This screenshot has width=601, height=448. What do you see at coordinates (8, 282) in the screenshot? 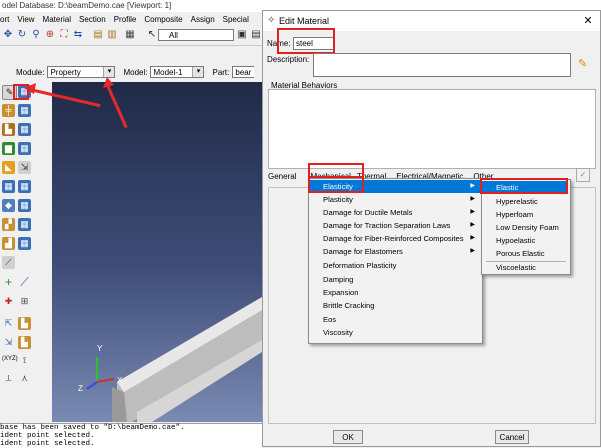
I see `datum-point-icon: +` at bounding box center [8, 282].